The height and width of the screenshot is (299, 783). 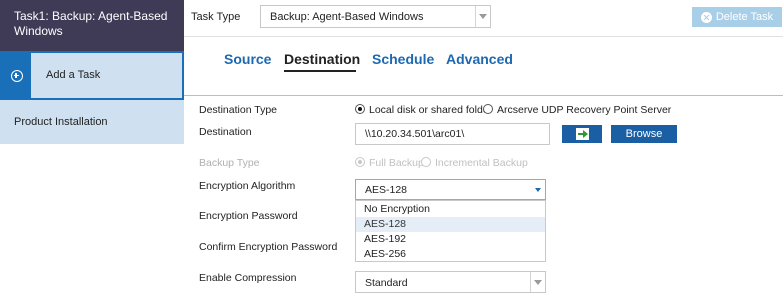 I want to click on destination-label: Destination, so click(x=225, y=132).